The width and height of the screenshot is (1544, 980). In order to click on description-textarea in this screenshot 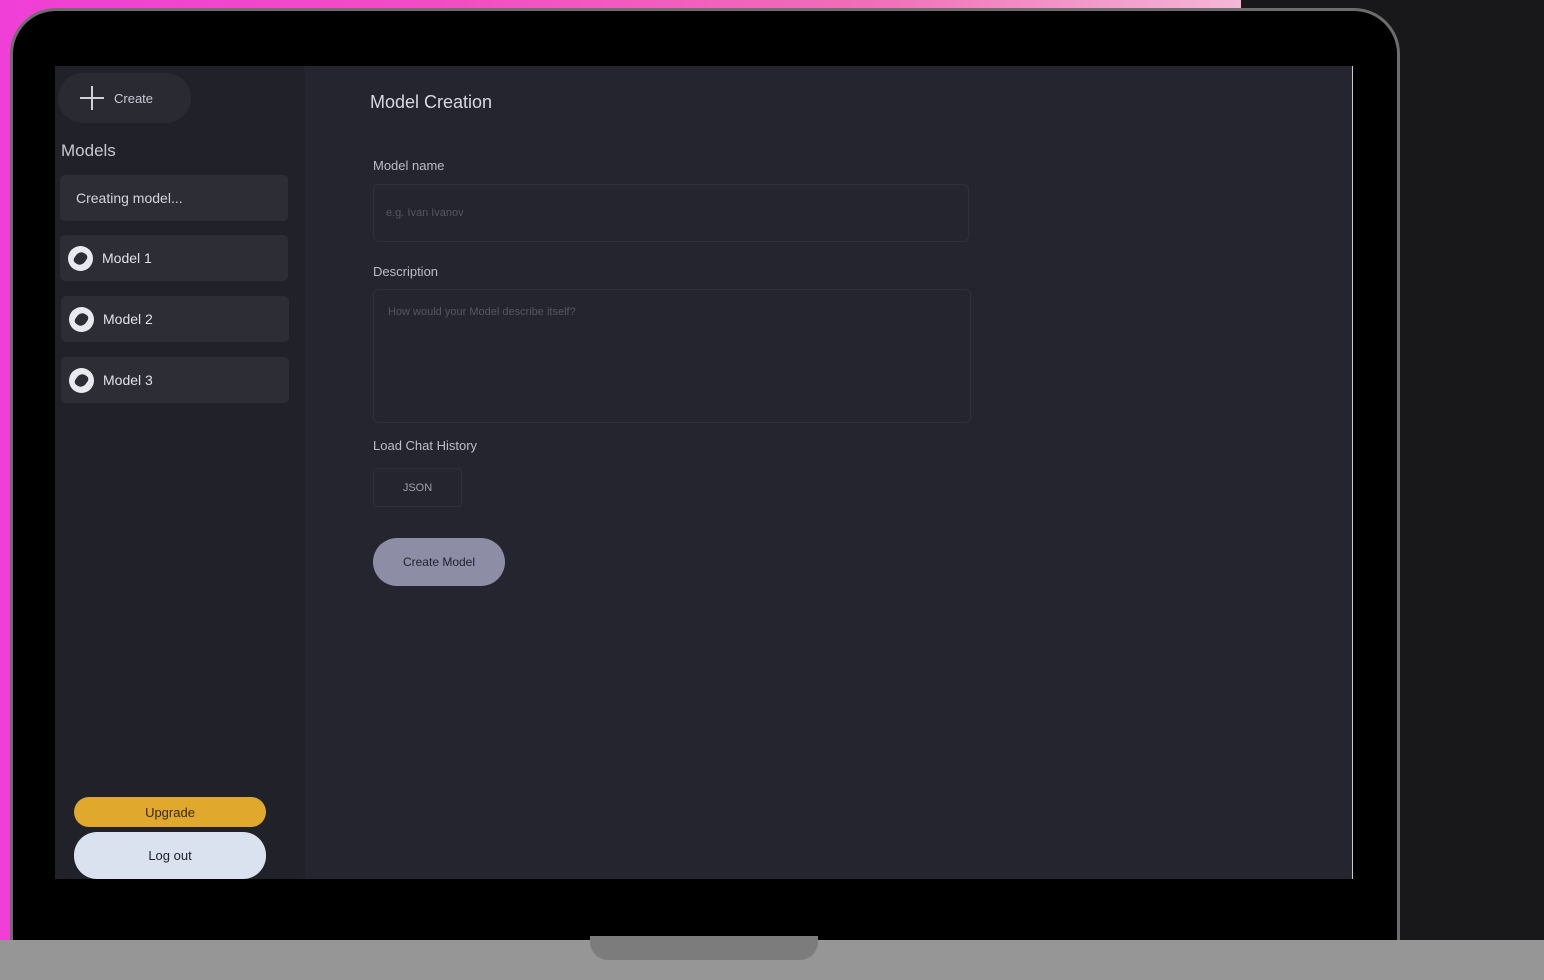, I will do `click(672, 356)`.